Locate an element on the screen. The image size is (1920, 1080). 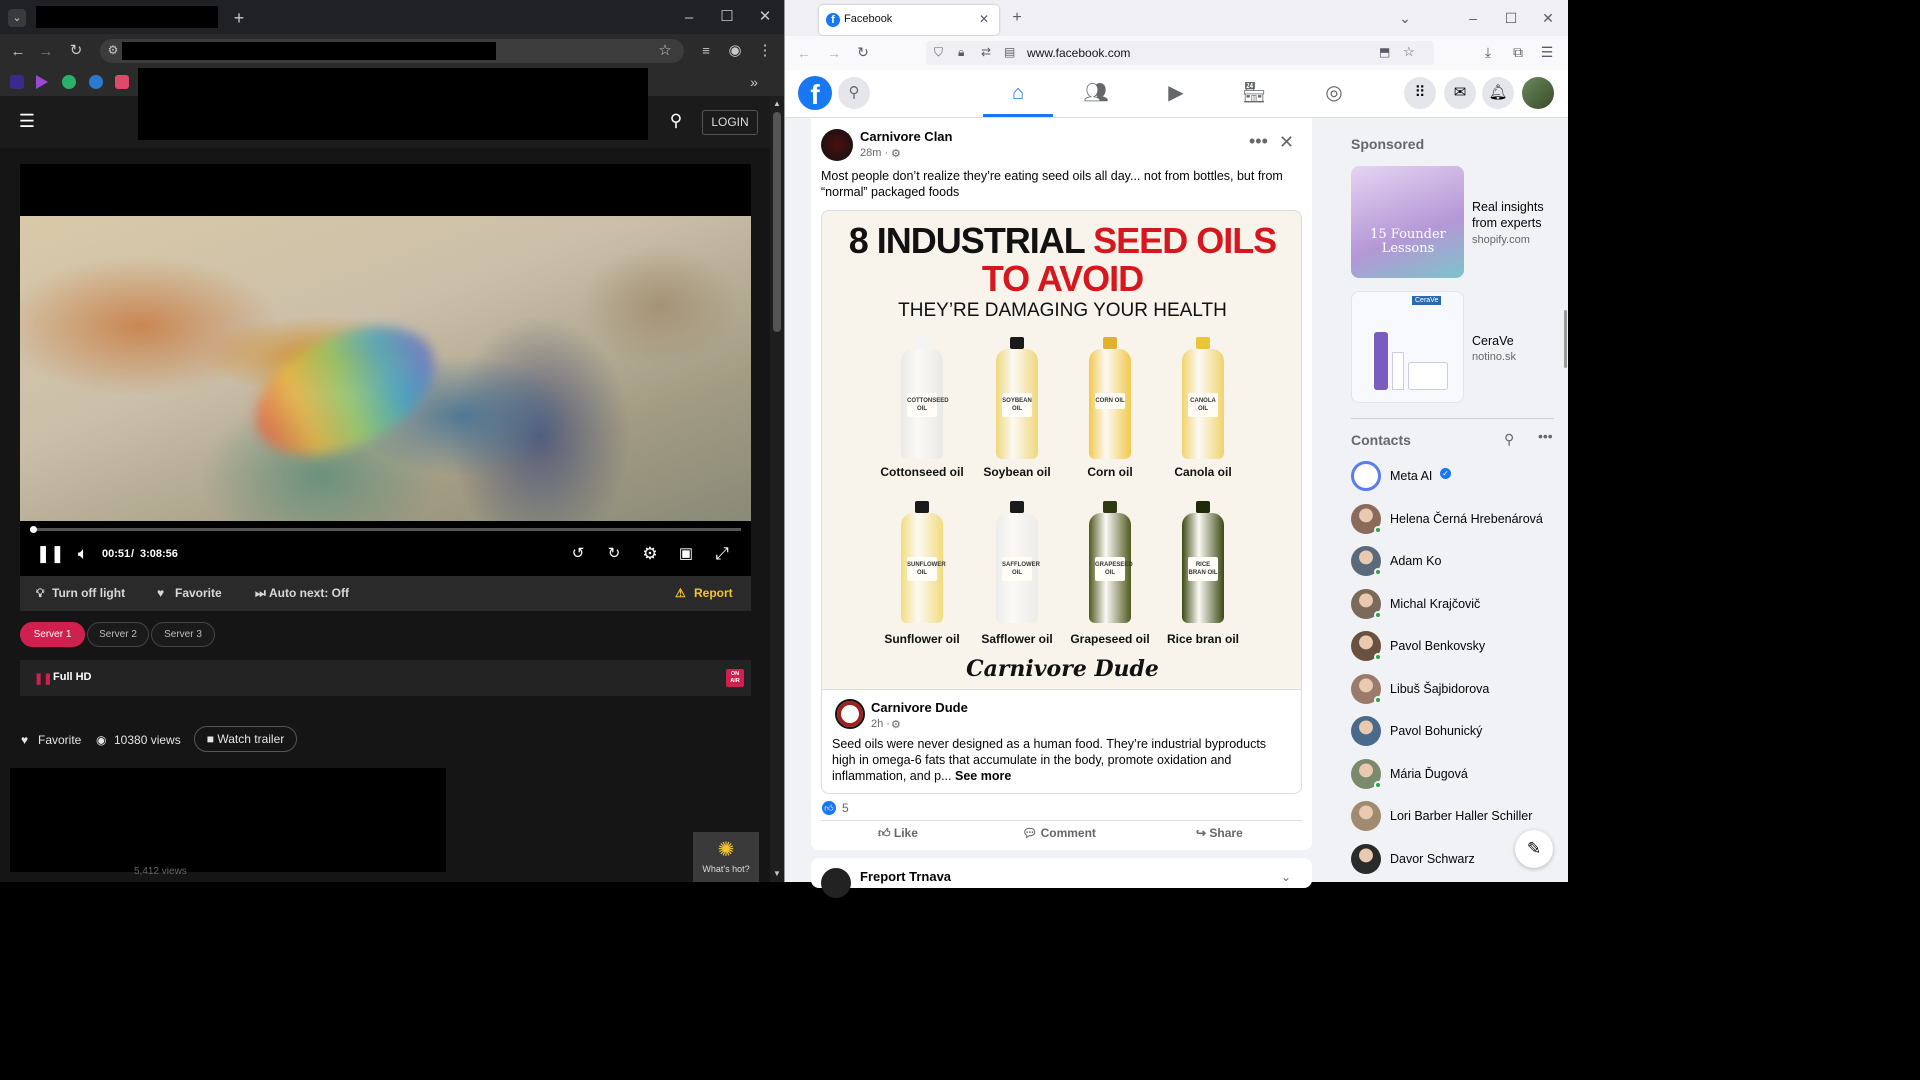
ff-minimize-icon: – is located at coordinates (1473, 18).